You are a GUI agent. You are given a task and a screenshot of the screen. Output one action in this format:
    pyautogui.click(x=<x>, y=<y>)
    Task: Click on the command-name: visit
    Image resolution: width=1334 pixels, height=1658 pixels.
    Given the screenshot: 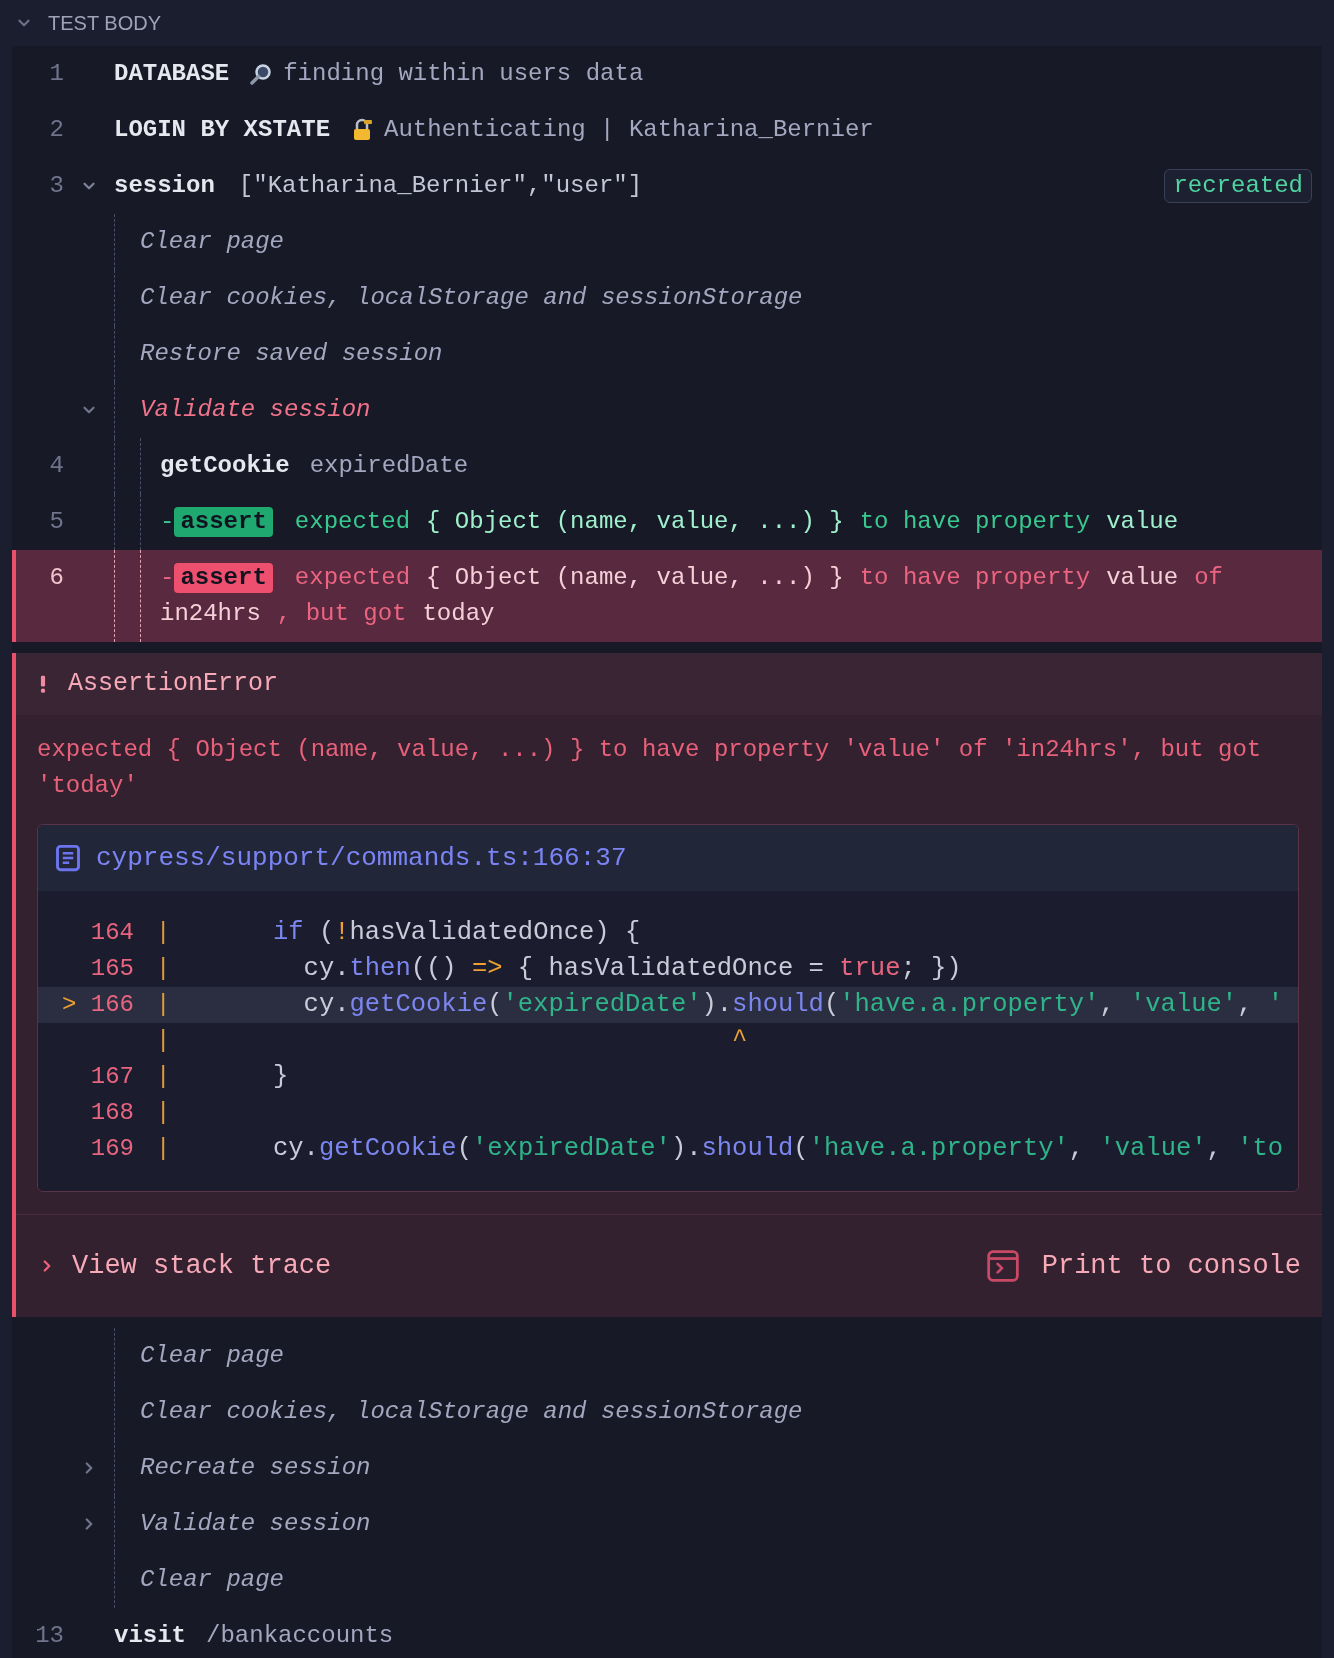 What is the action you would take?
    pyautogui.click(x=150, y=1636)
    